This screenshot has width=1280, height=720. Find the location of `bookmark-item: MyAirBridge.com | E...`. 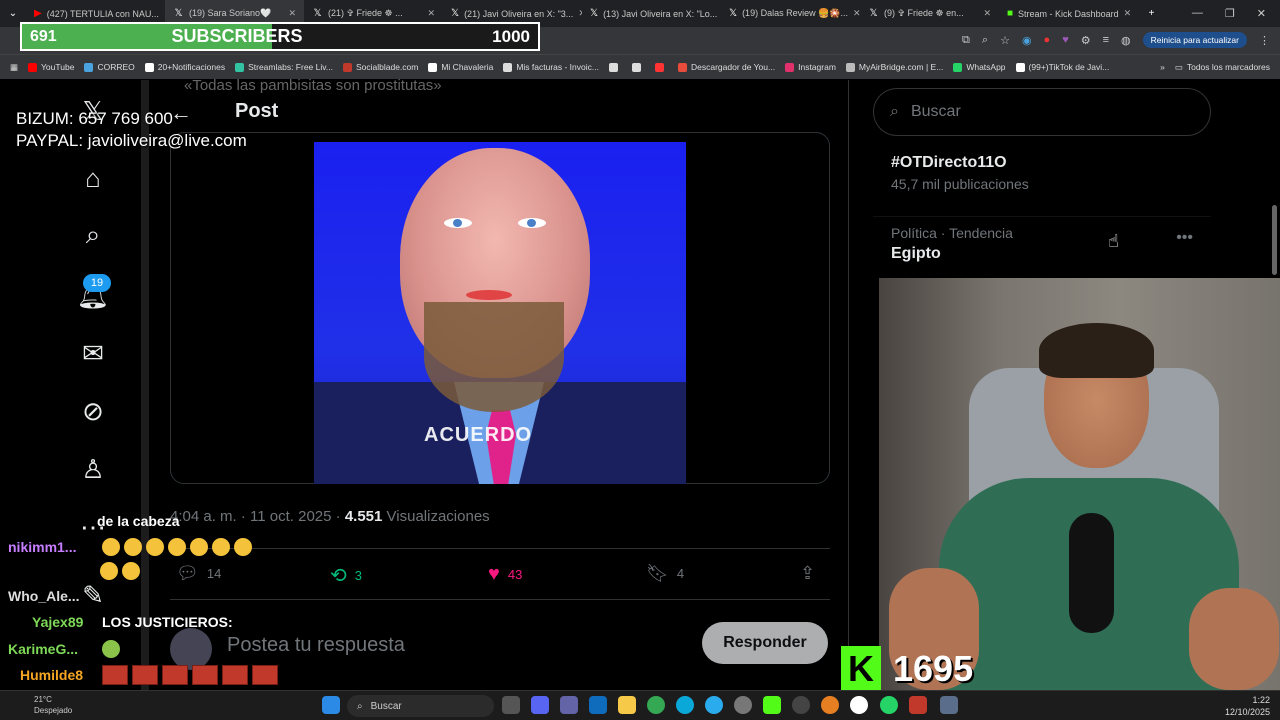

bookmark-item: MyAirBridge.com | E... is located at coordinates (894, 67).